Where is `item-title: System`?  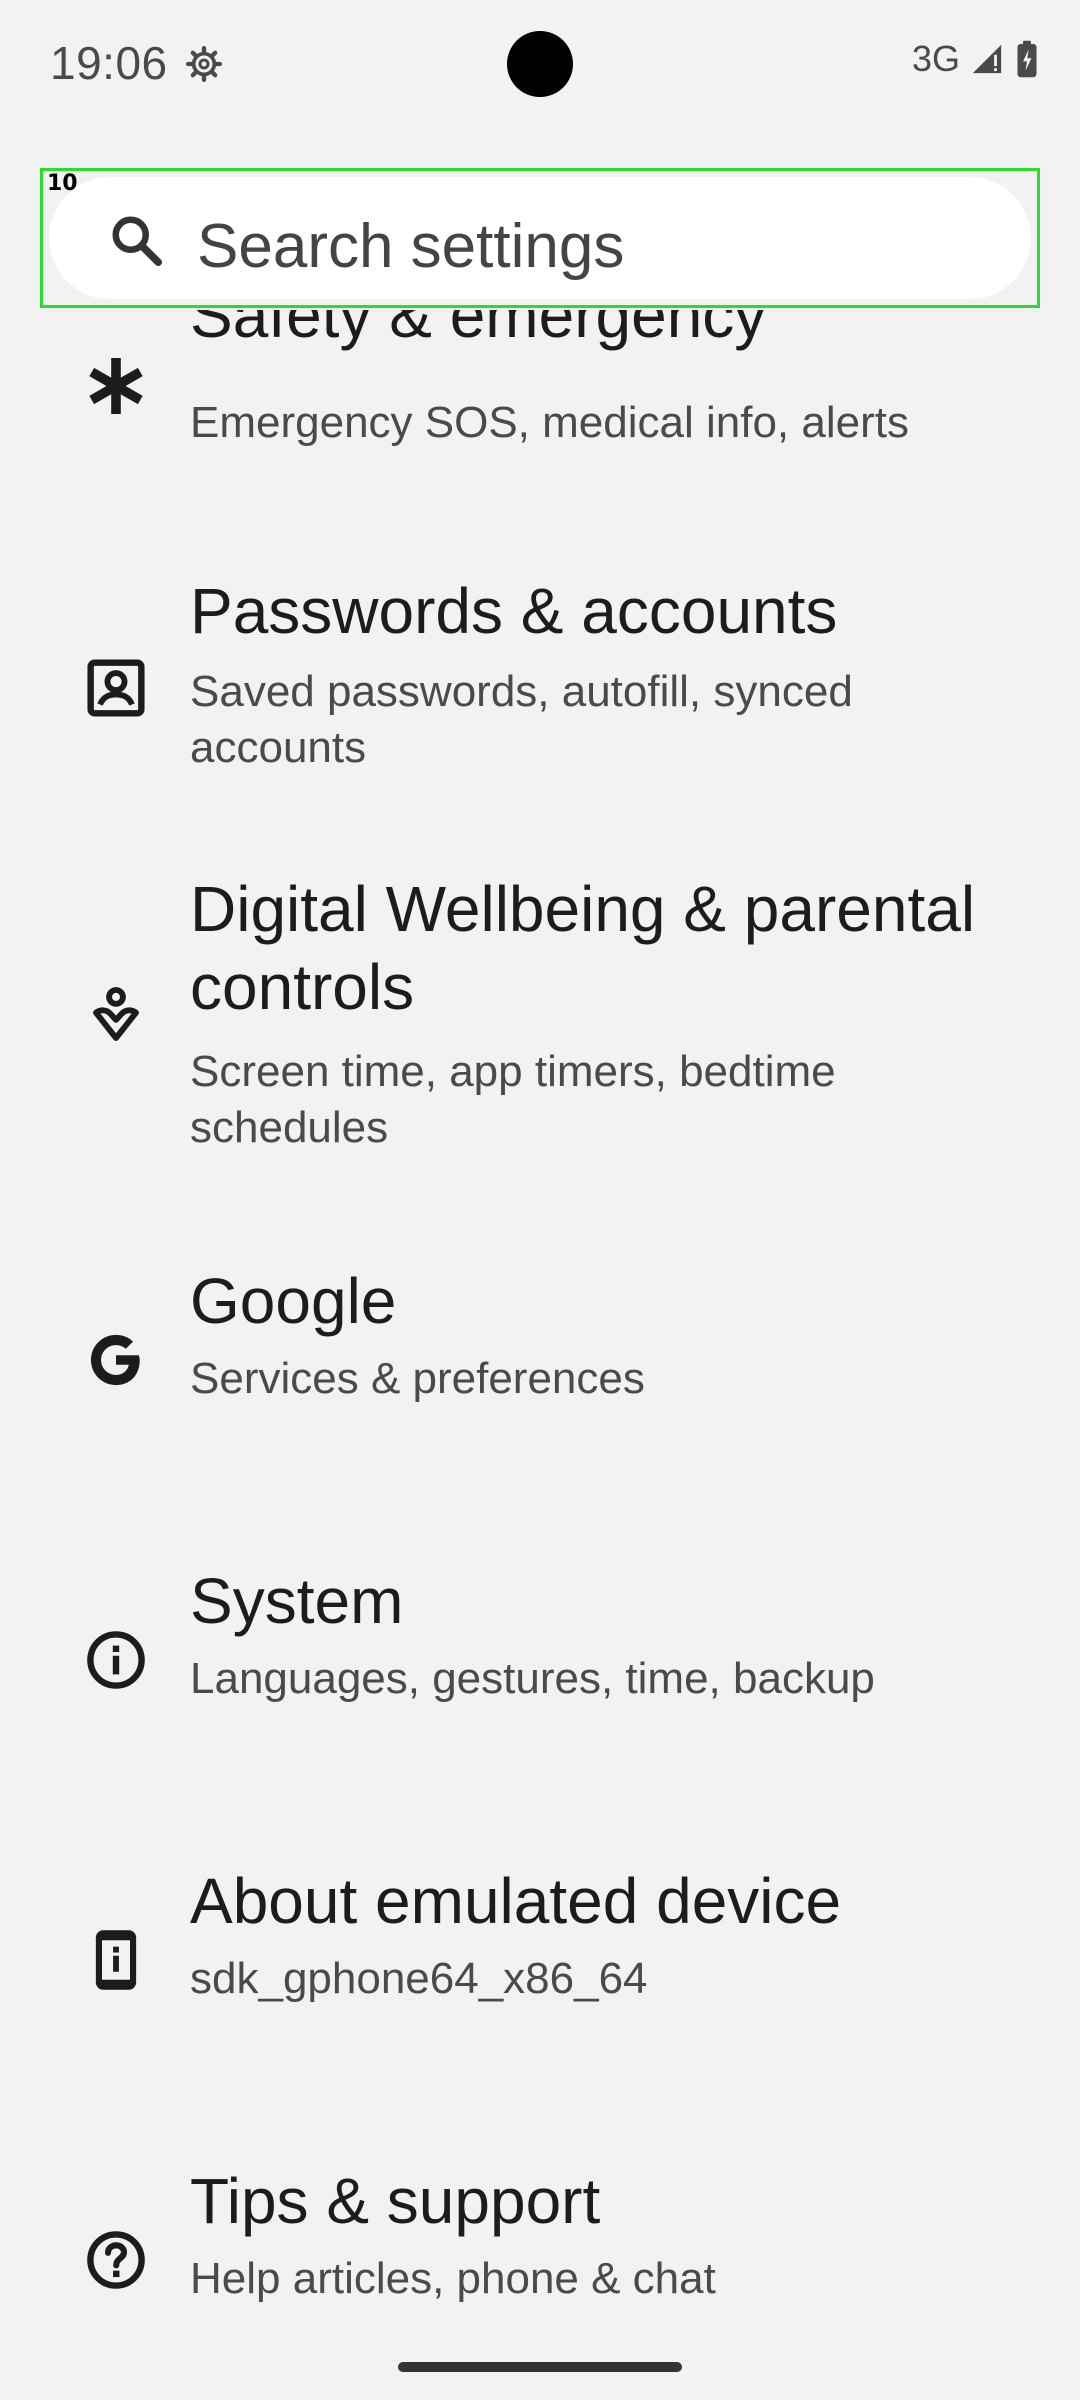
item-title: System is located at coordinates (297, 1601).